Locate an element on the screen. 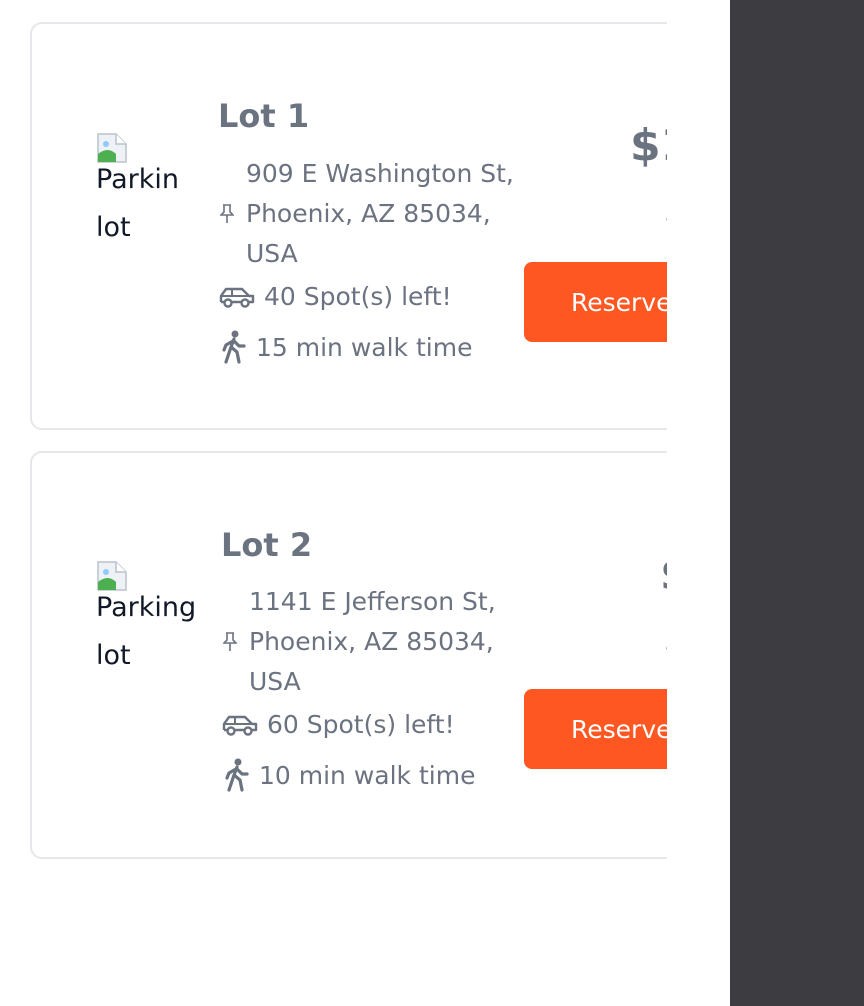 This screenshot has height=1006, width=864. spots-left-row: 60 Spot(s) left! is located at coordinates (338, 724).